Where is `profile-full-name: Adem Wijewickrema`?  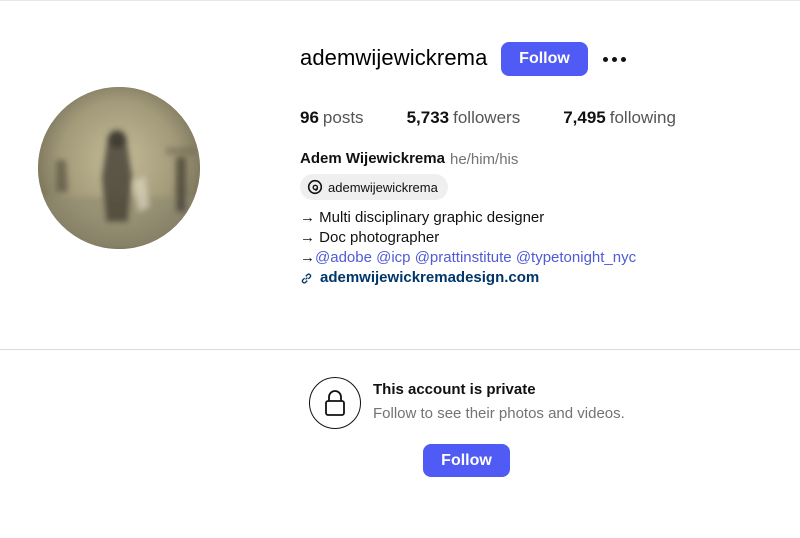 profile-full-name: Adem Wijewickrema is located at coordinates (372, 158).